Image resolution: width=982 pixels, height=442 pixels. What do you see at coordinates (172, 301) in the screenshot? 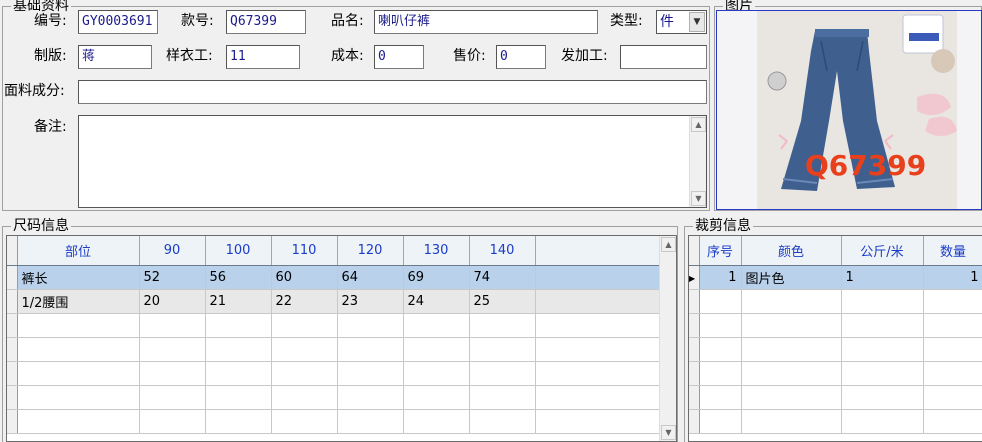
I see `table-cell: 20` at bounding box center [172, 301].